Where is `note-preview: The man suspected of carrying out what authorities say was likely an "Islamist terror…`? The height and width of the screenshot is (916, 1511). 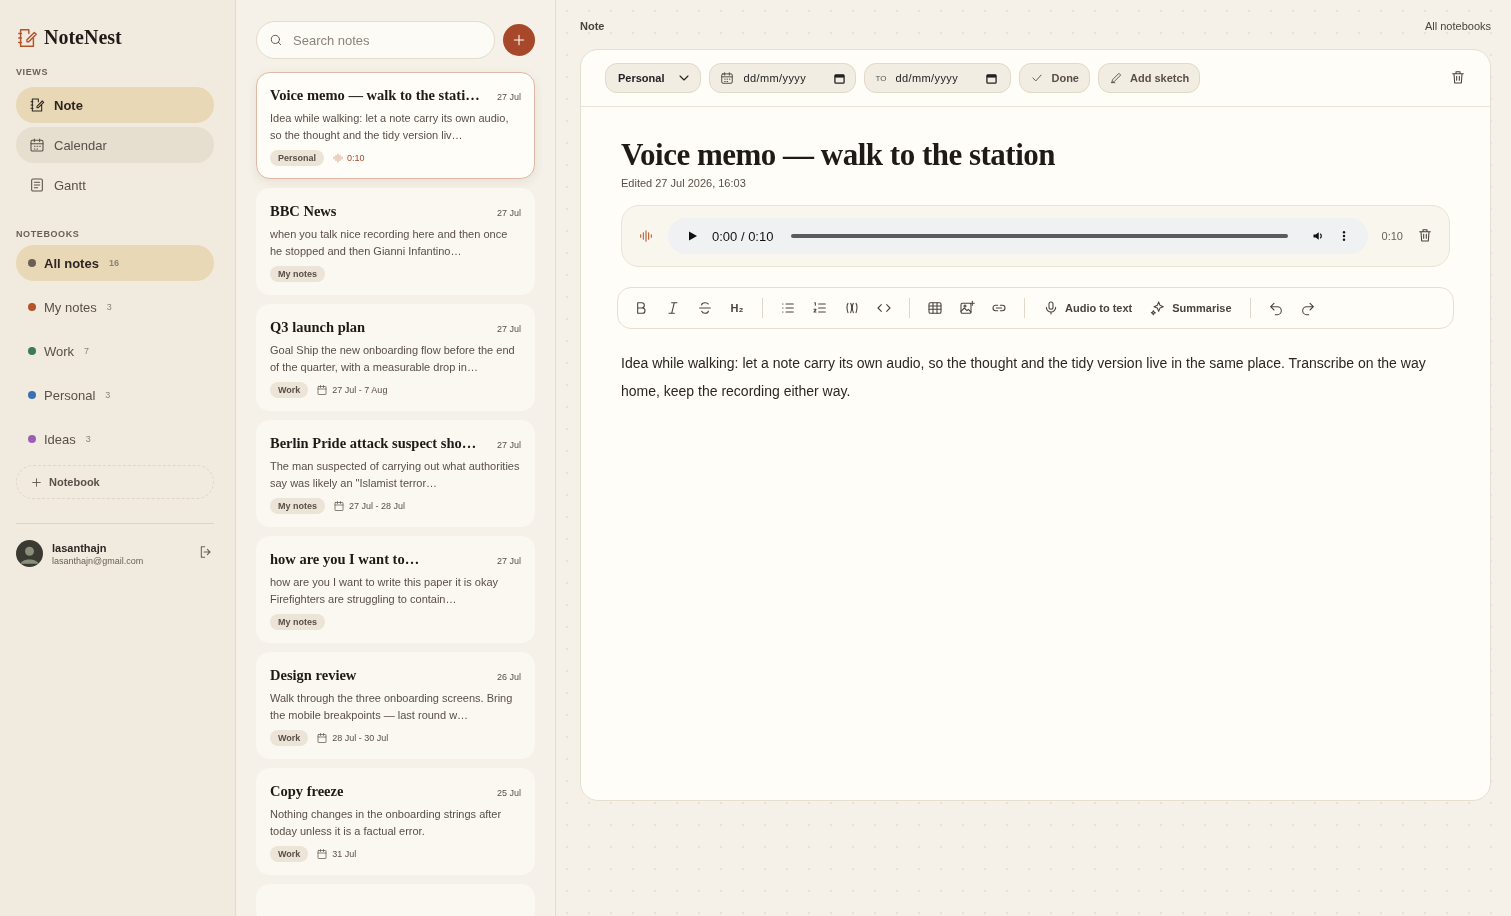 note-preview: The man suspected of carrying out what authorities say was likely an "Islamist terror… is located at coordinates (395, 475).